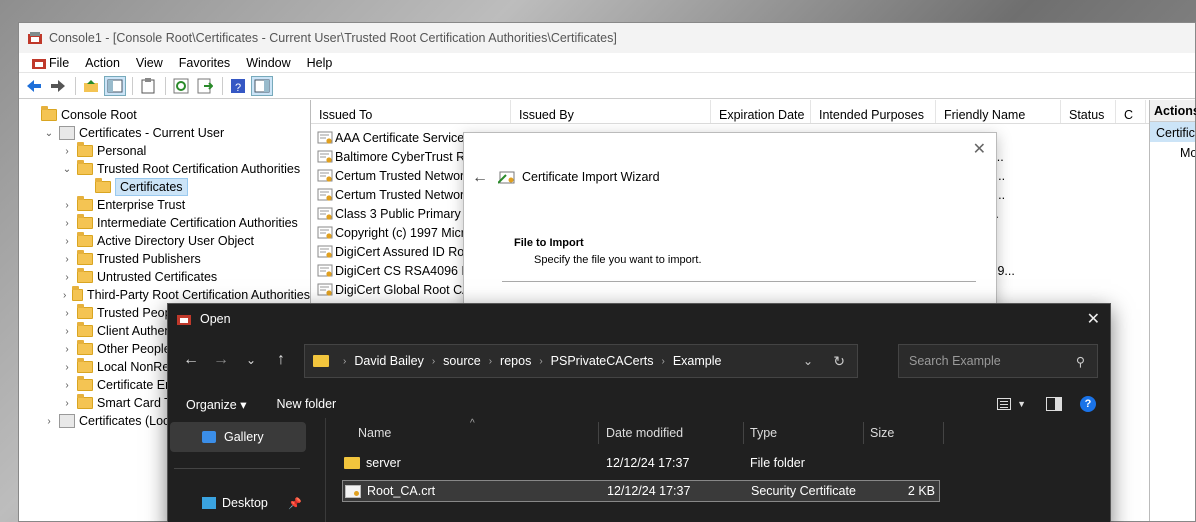 This screenshot has height=522, width=1196. Describe the element at coordinates (243, 470) in the screenshot. I see `navigation-pane: Gallery Desktop 📌` at that location.